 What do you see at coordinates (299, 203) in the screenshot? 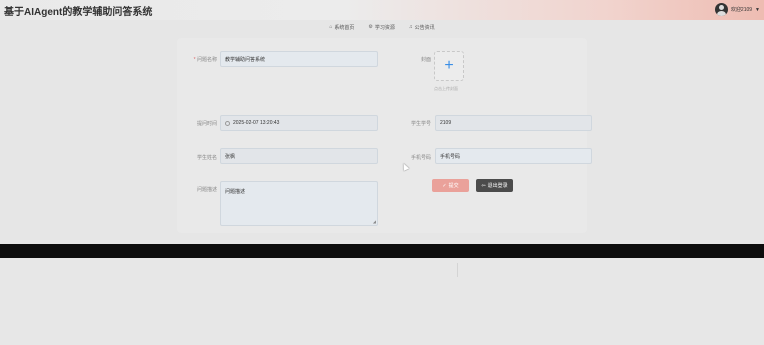
I see `description-textarea: 问题描述 ◢` at bounding box center [299, 203].